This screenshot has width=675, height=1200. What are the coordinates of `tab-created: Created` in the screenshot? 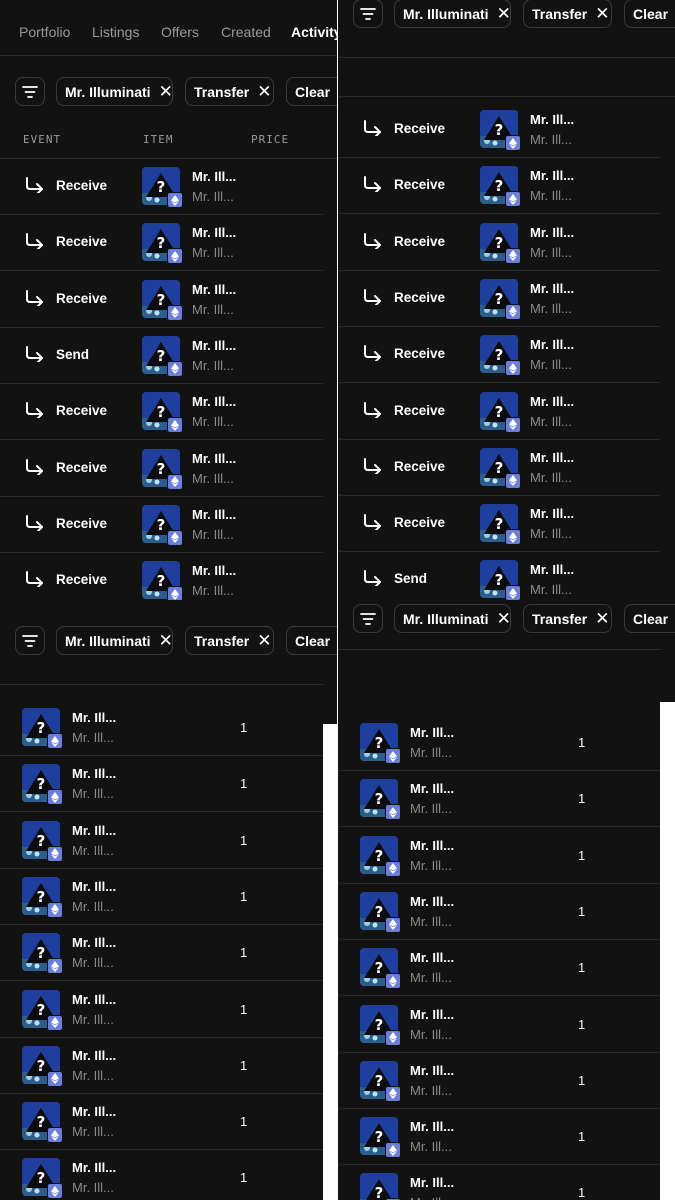 It's located at (246, 32).